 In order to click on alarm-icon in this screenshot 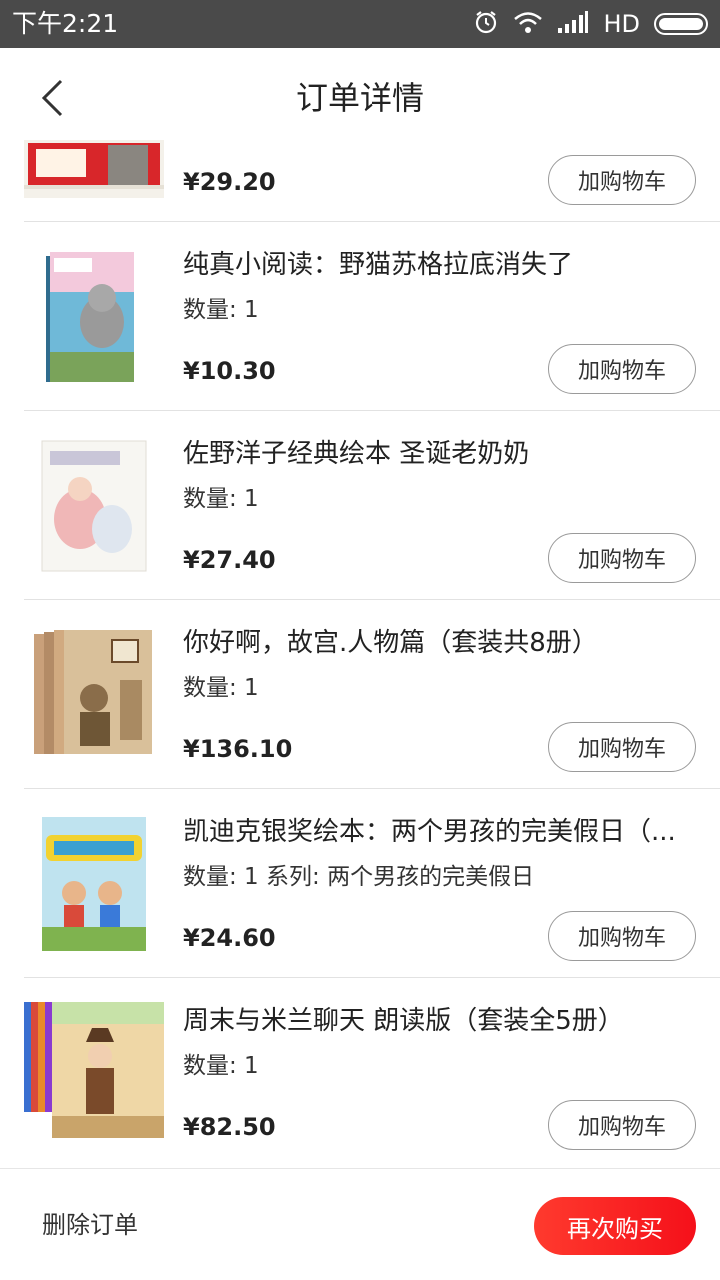, I will do `click(486, 24)`.